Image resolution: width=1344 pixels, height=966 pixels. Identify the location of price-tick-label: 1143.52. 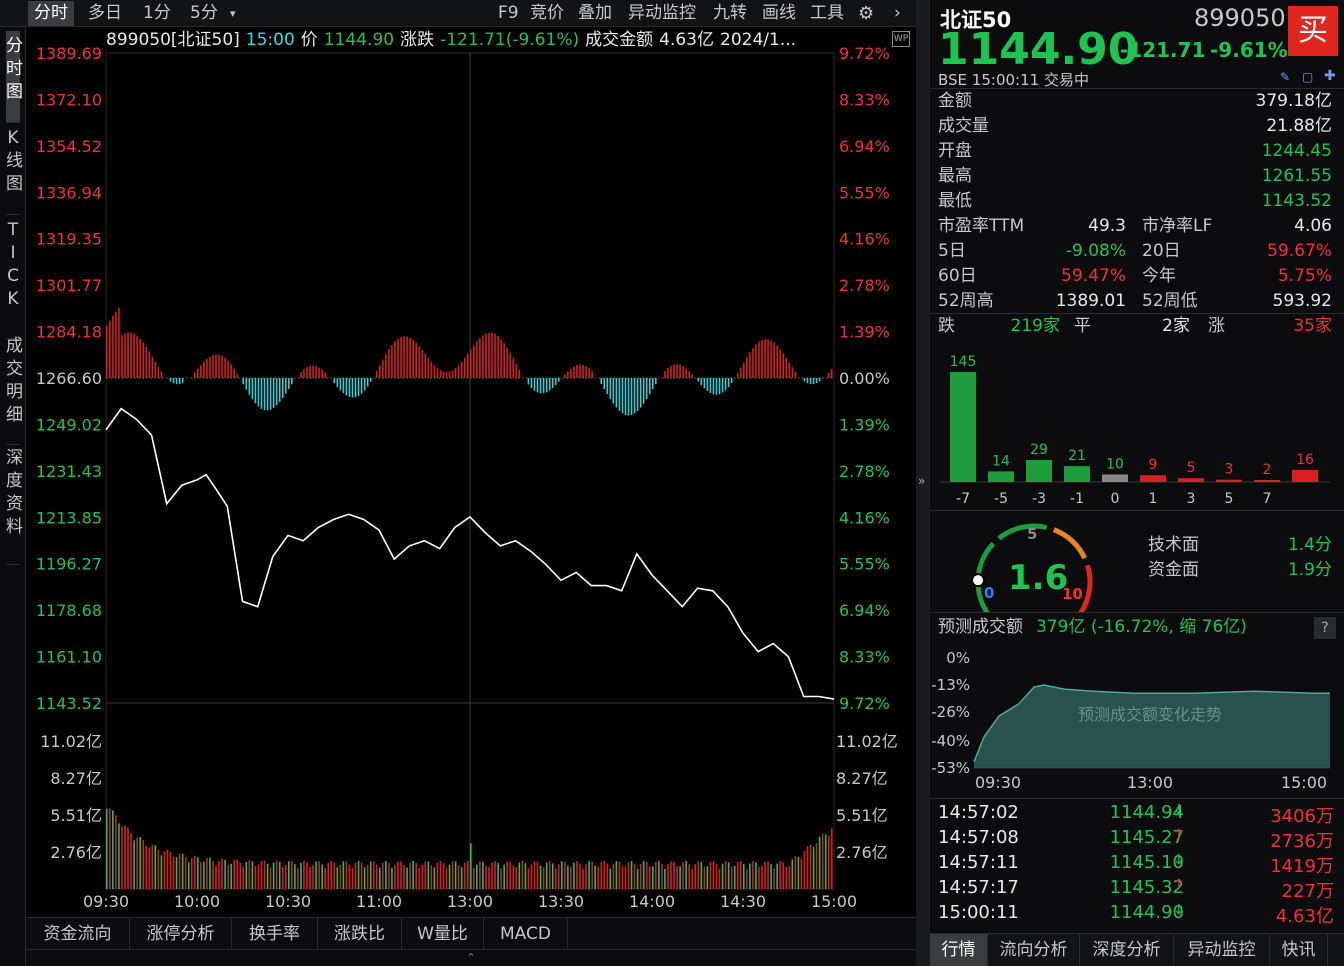
(69, 703).